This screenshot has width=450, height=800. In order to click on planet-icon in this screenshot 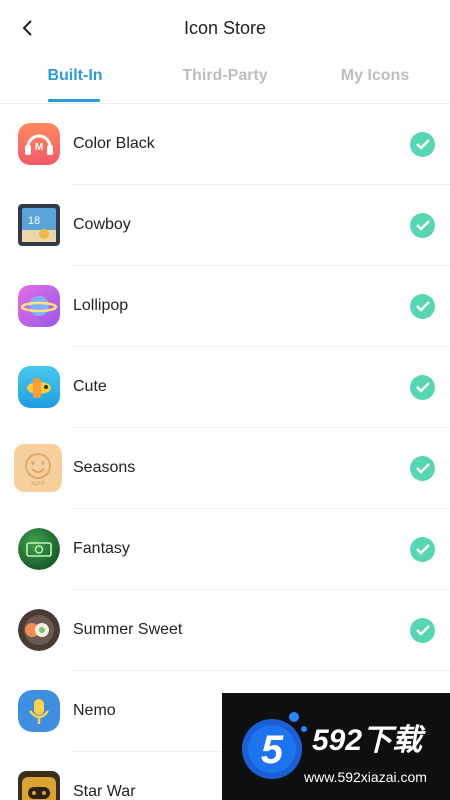, I will do `click(39, 306)`.